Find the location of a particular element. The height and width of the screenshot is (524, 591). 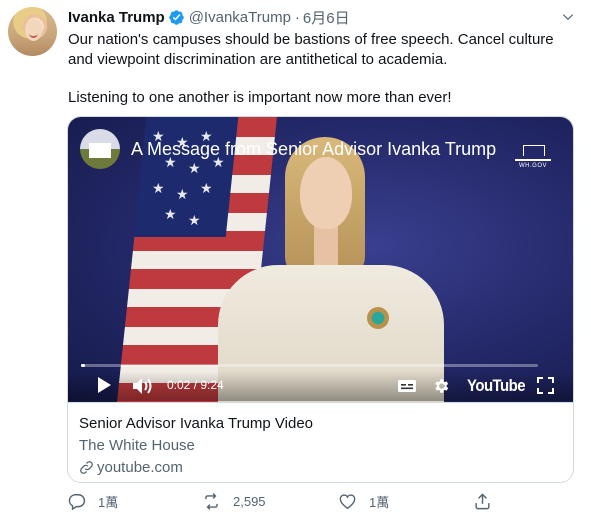

like-icon is located at coordinates (347, 502).